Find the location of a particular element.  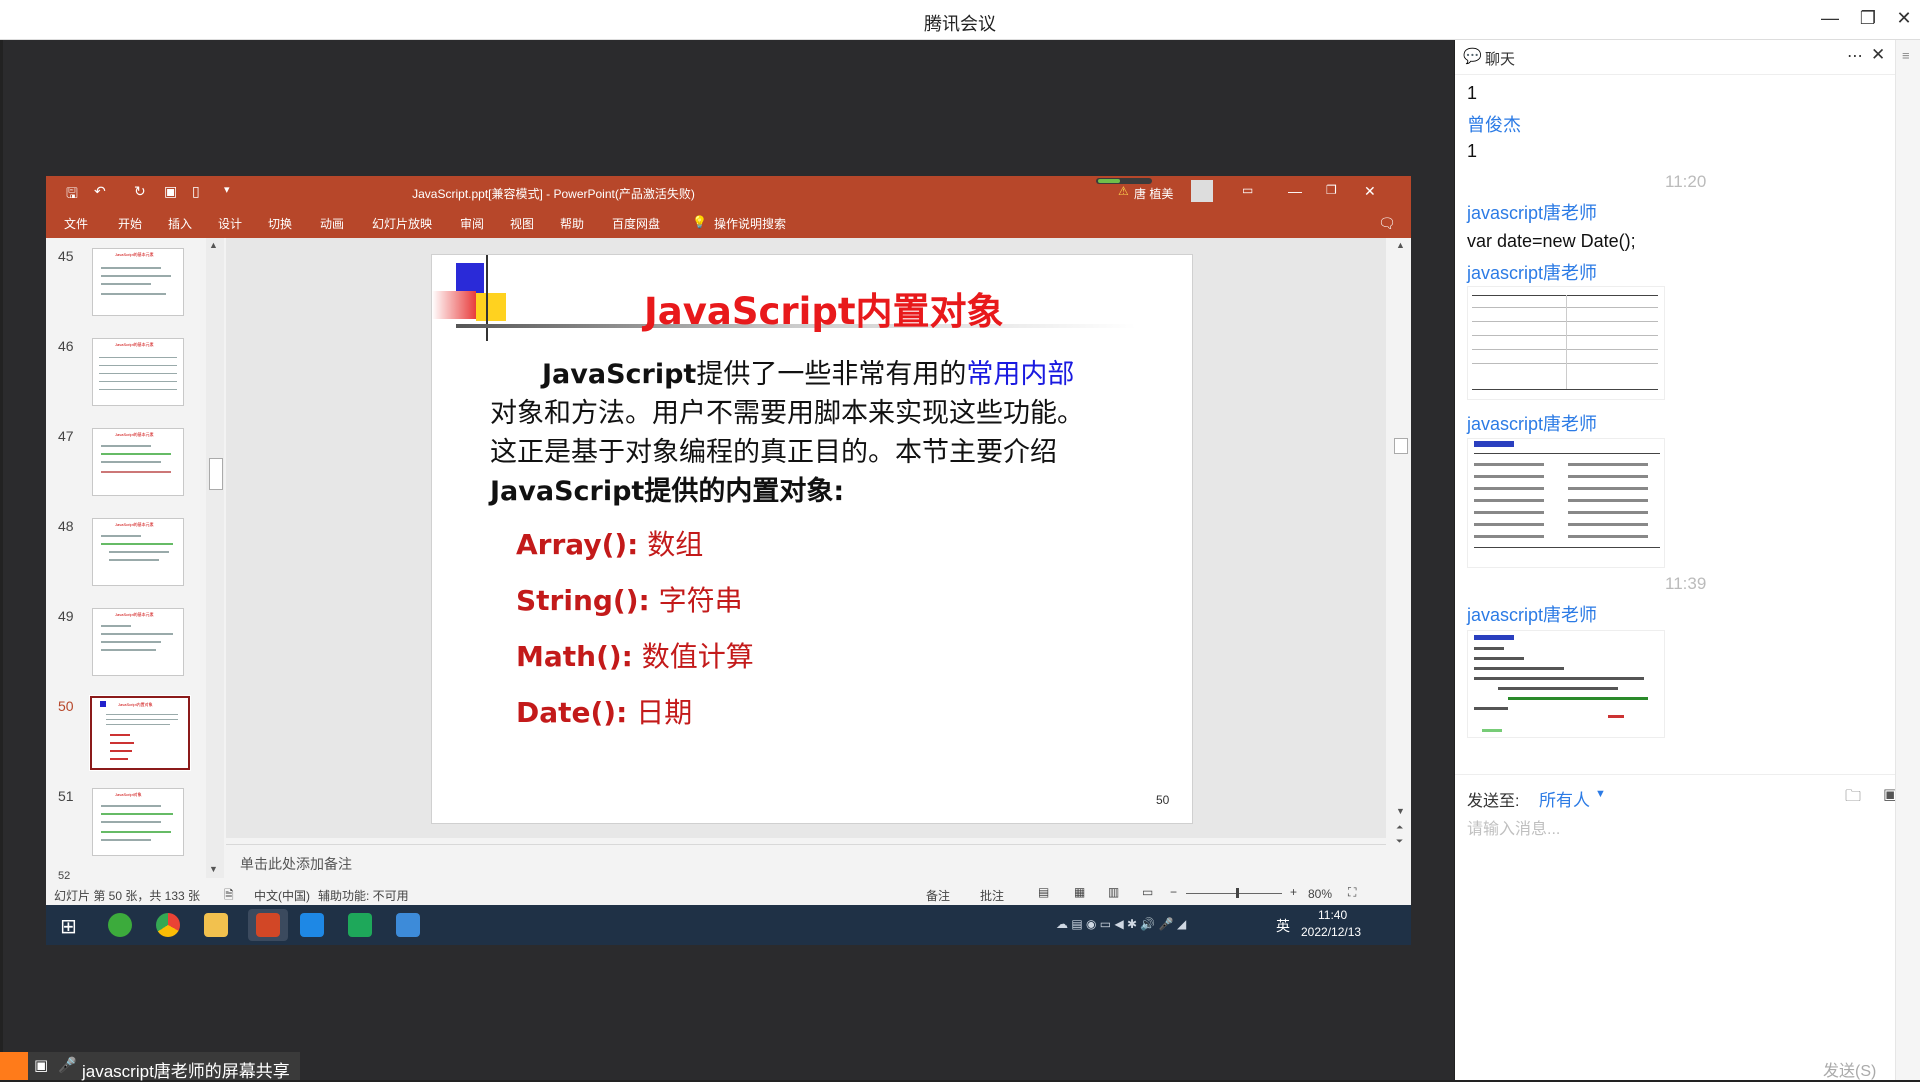

thumb-number: 49 is located at coordinates (66, 616).